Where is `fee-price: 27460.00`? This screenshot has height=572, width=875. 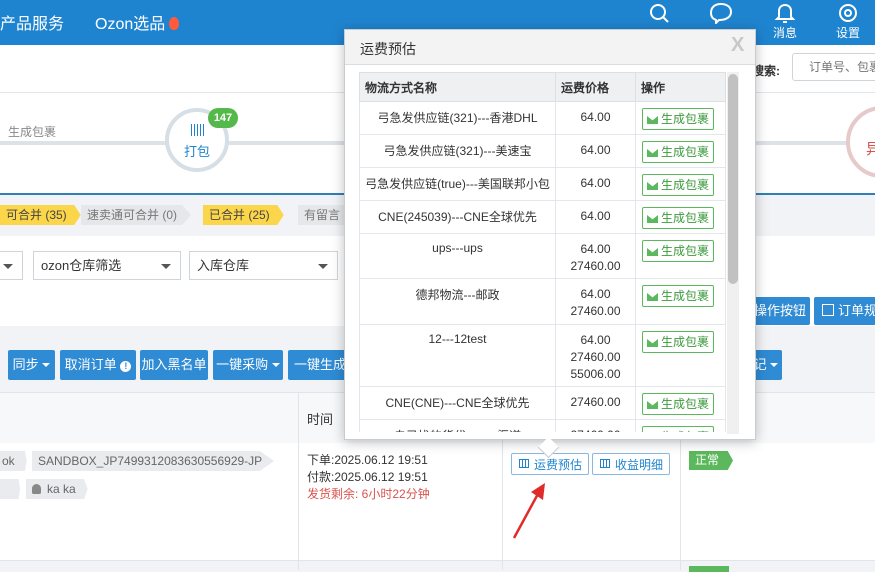
fee-price: 27460.00 is located at coordinates (595, 425).